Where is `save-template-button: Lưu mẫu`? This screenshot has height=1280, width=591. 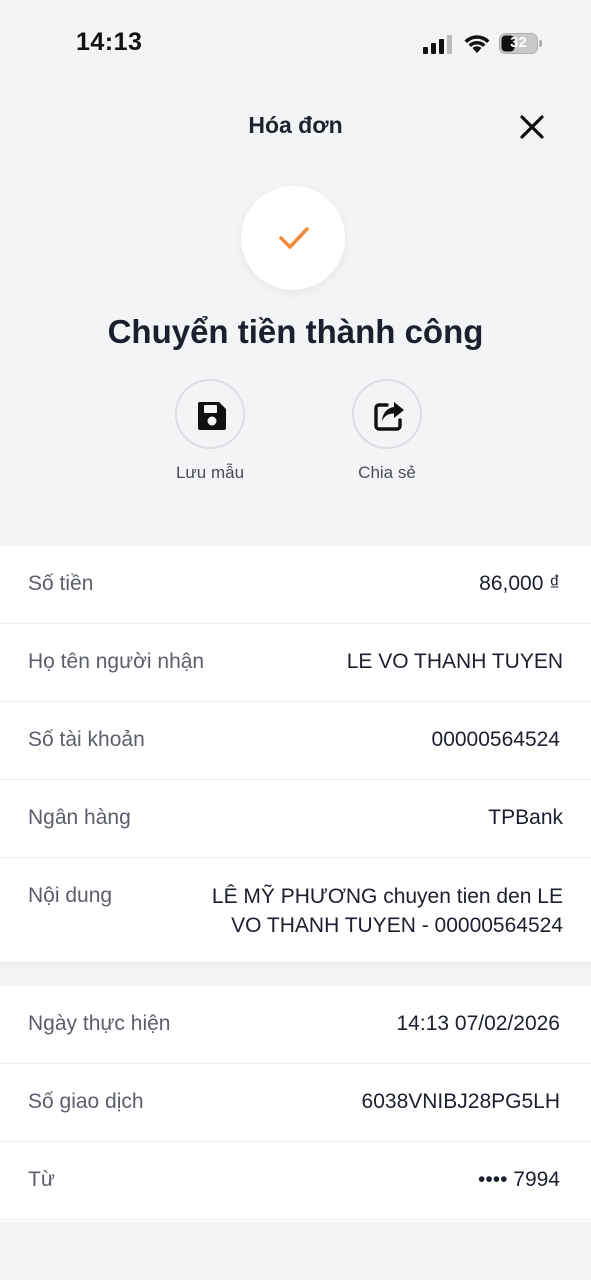
save-template-button: Lưu mẫu is located at coordinates (210, 431).